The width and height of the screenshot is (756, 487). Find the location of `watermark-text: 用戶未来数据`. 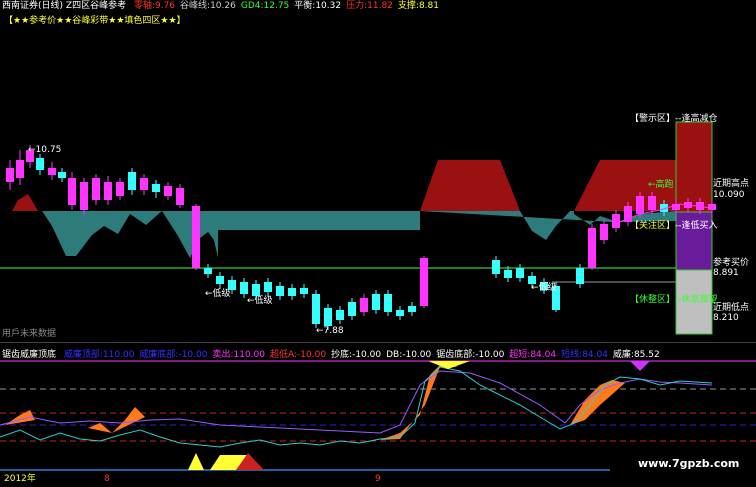

watermark-text: 用戶未来数据 is located at coordinates (29, 334).